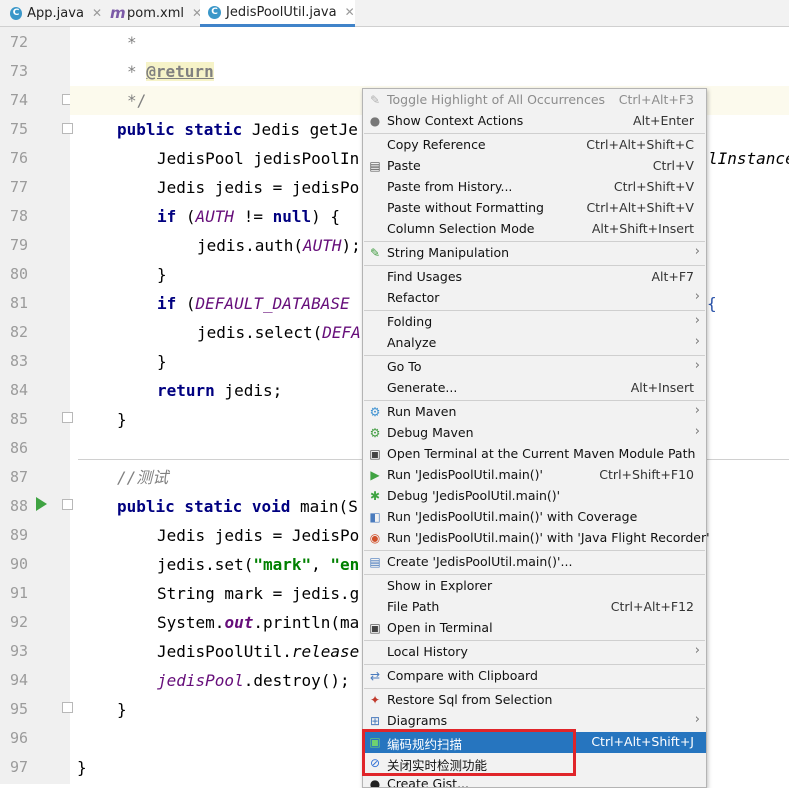  I want to click on diagram-icon: ⊞, so click(375, 721).